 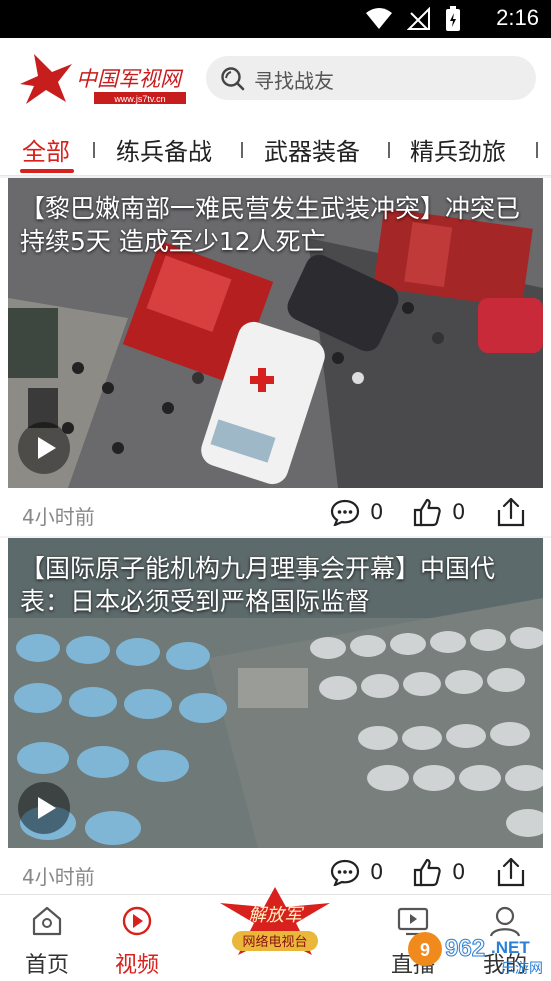 What do you see at coordinates (46, 965) in the screenshot?
I see `nav-home-label: 首页` at bounding box center [46, 965].